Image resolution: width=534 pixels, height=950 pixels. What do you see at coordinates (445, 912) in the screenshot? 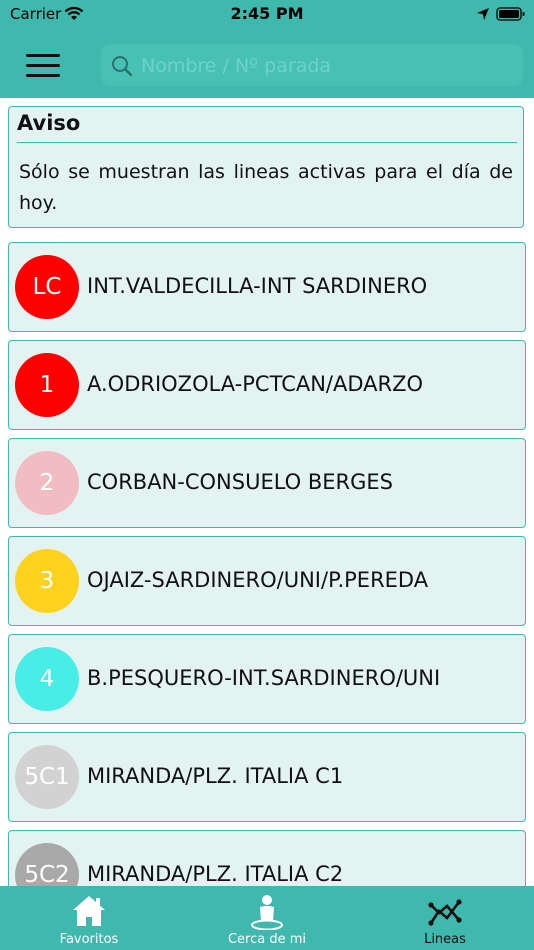
I see `route-icon` at bounding box center [445, 912].